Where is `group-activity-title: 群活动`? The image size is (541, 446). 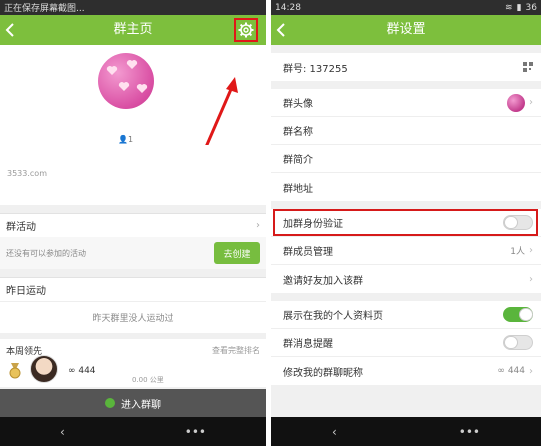 group-activity-title: 群活动 is located at coordinates (21, 227).